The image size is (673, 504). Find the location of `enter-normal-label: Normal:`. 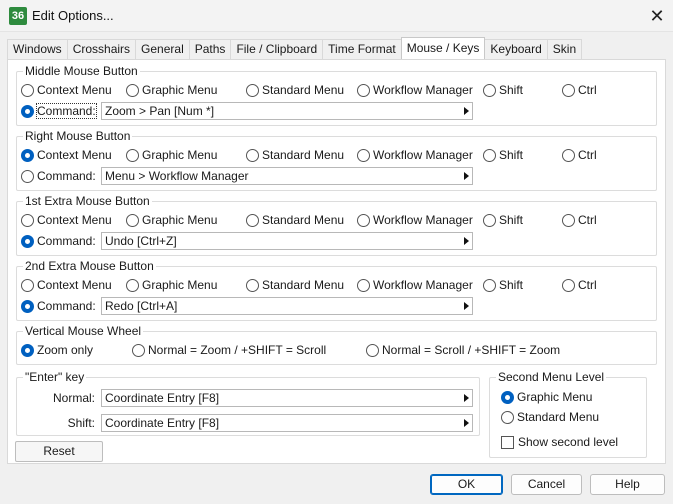

enter-normal-label: Normal: is located at coordinates (73, 398).